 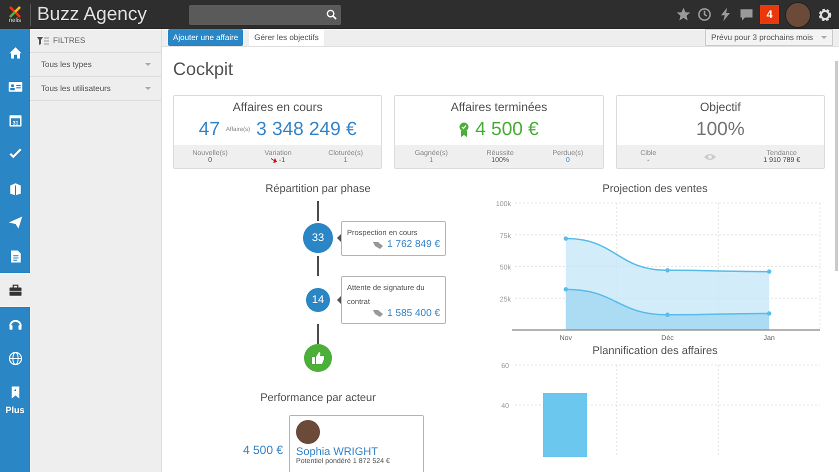 What do you see at coordinates (318, 189) in the screenshot?
I see `section-title: Répartition par phase` at bounding box center [318, 189].